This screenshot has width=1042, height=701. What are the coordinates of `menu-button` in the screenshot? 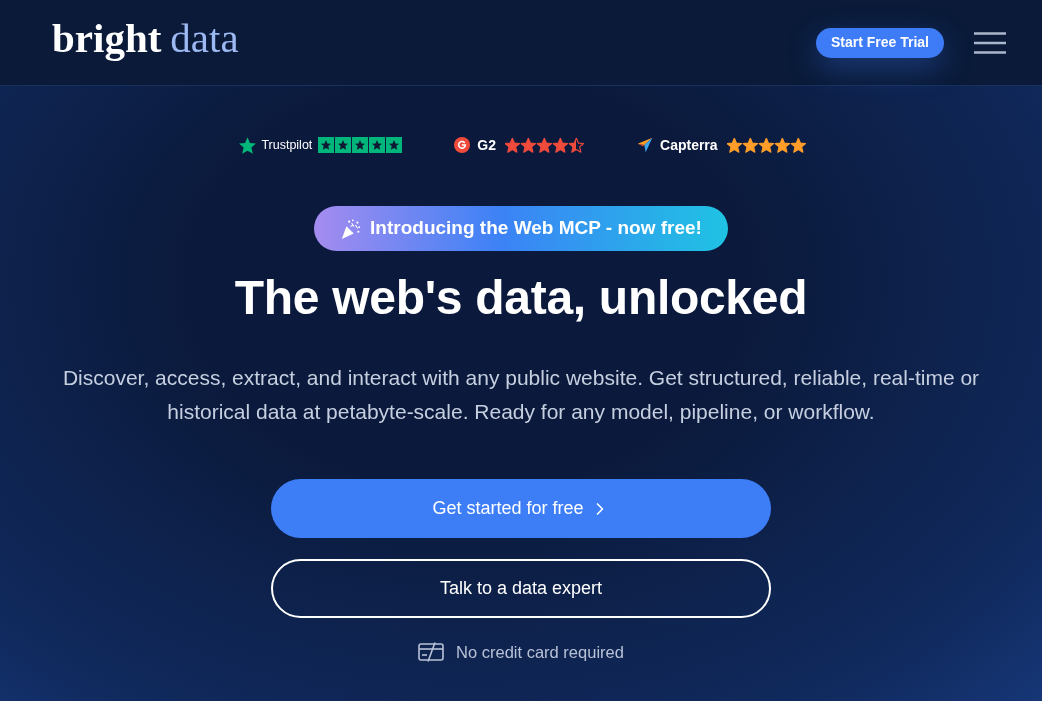 It's located at (990, 42).